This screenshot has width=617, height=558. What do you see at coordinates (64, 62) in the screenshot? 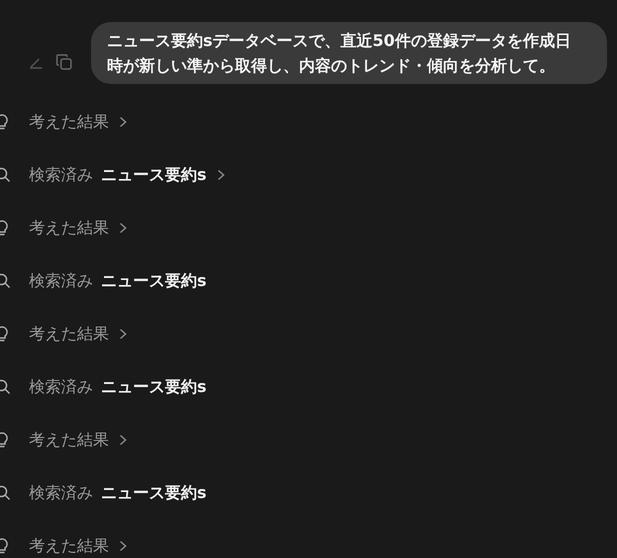
I see `copy-icon` at bounding box center [64, 62].